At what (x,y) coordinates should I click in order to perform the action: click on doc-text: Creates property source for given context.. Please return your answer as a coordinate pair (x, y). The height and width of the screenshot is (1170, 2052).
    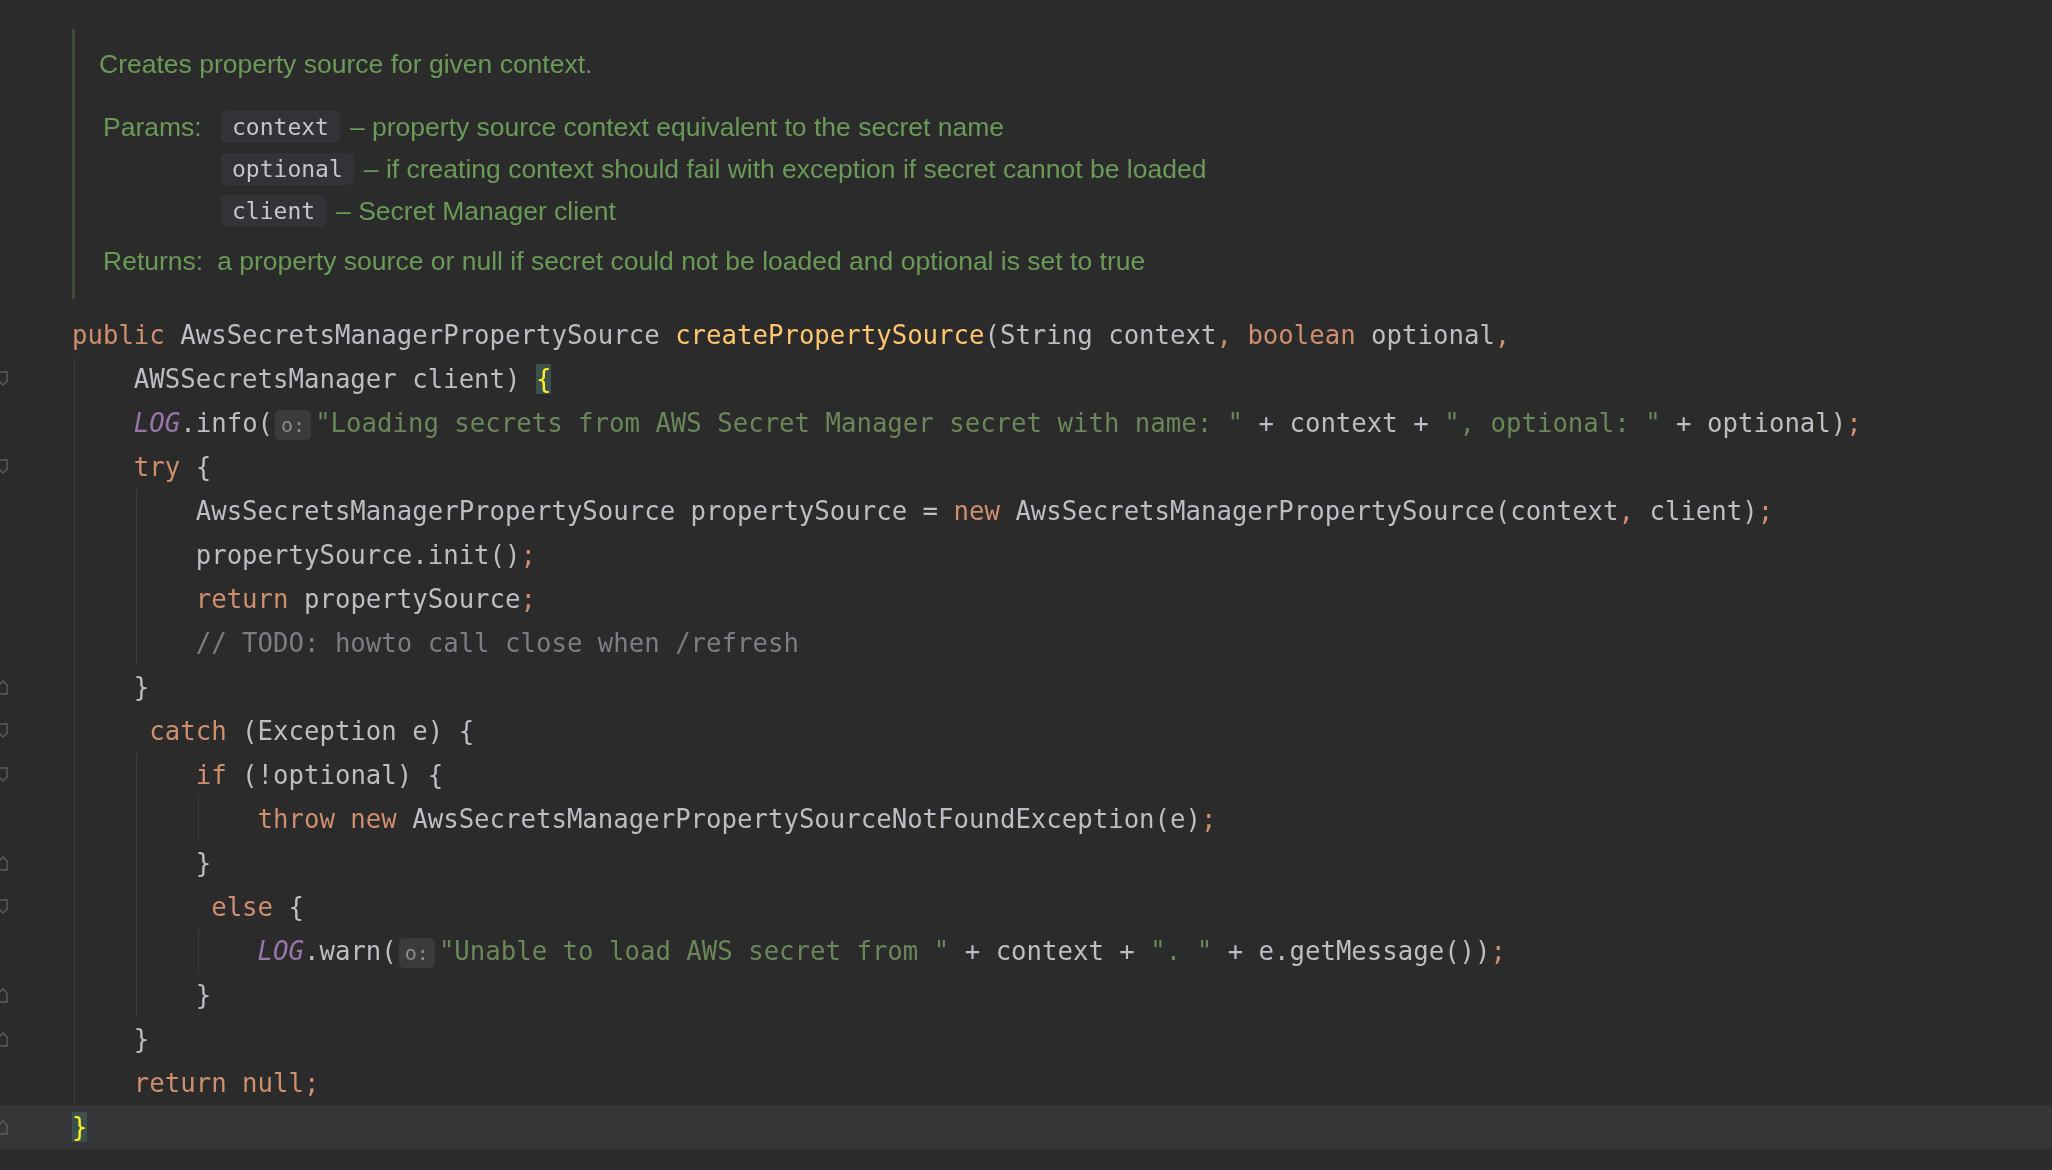
    Looking at the image, I should click on (346, 64).